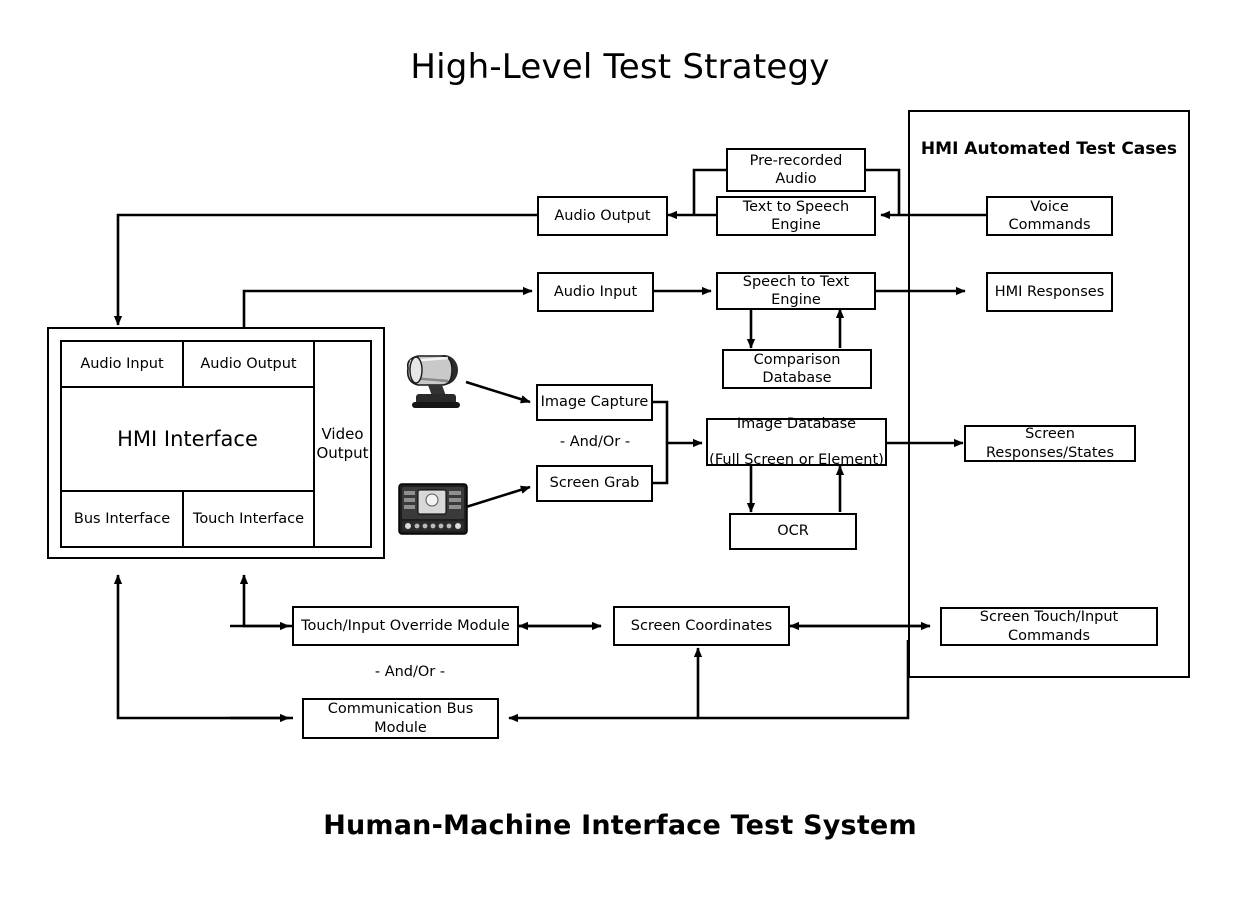 This screenshot has width=1240, height=897. I want to click on hmi-responses-box: HMI Responses, so click(1049, 292).